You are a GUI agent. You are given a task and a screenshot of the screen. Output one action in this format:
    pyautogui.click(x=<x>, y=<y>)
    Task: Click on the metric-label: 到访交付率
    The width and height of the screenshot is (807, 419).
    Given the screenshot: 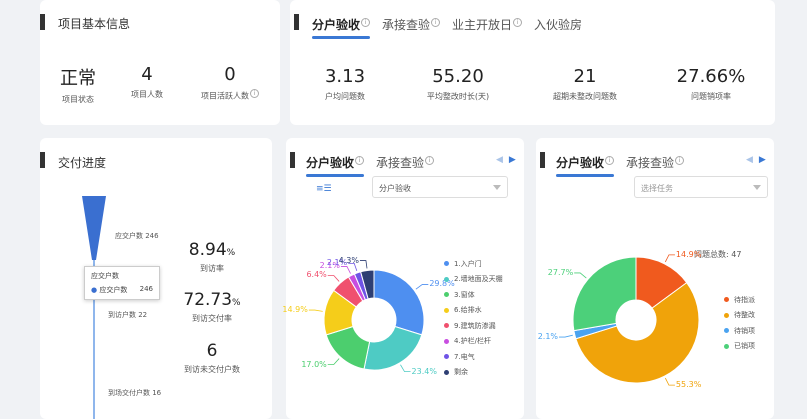 What is the action you would take?
    pyautogui.click(x=212, y=318)
    